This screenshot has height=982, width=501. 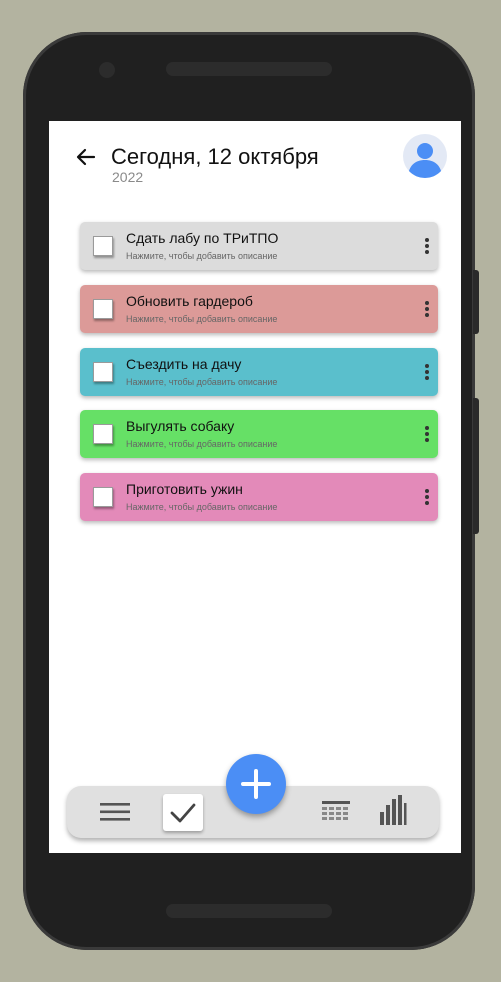 I want to click on page-subtitle-year: 2022, so click(x=128, y=177).